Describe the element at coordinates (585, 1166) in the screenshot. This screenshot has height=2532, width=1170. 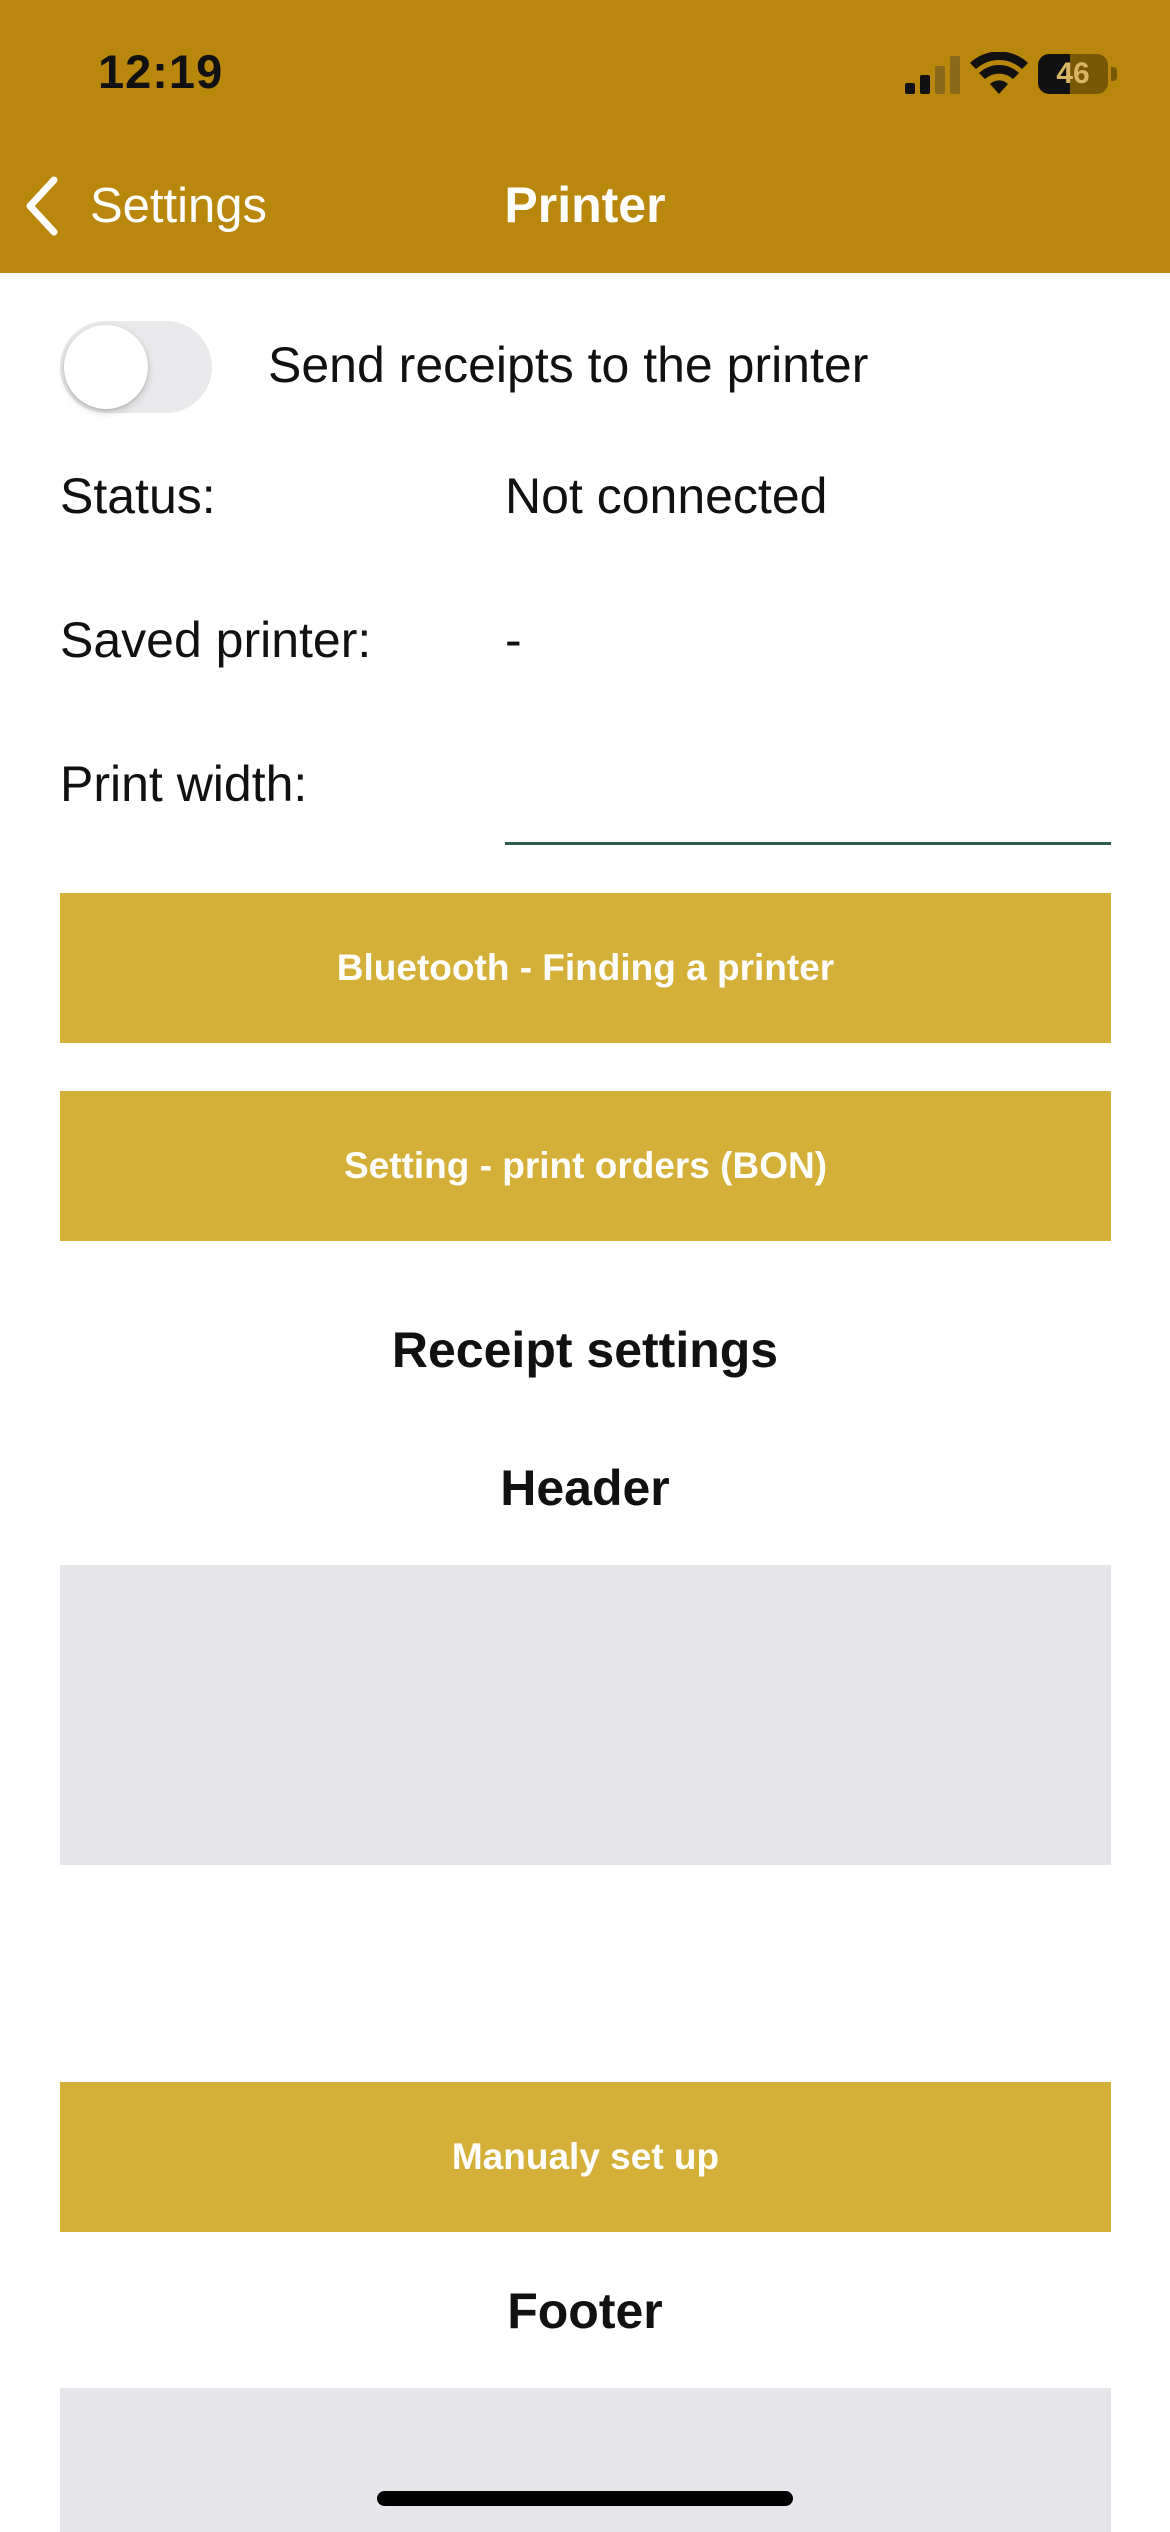
I see `print-orders-settings-button: Setting - print orders (BON)` at that location.